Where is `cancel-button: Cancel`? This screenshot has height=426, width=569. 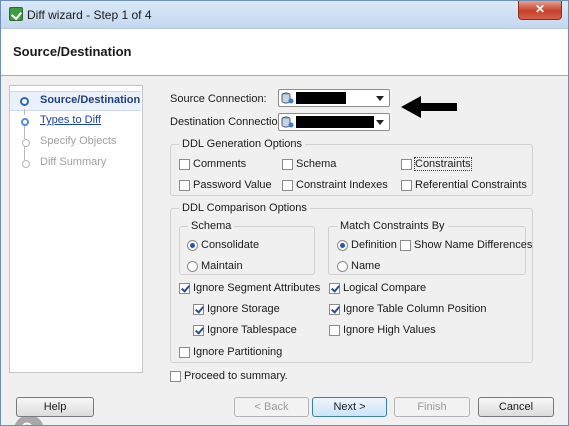 cancel-button: Cancel is located at coordinates (516, 407).